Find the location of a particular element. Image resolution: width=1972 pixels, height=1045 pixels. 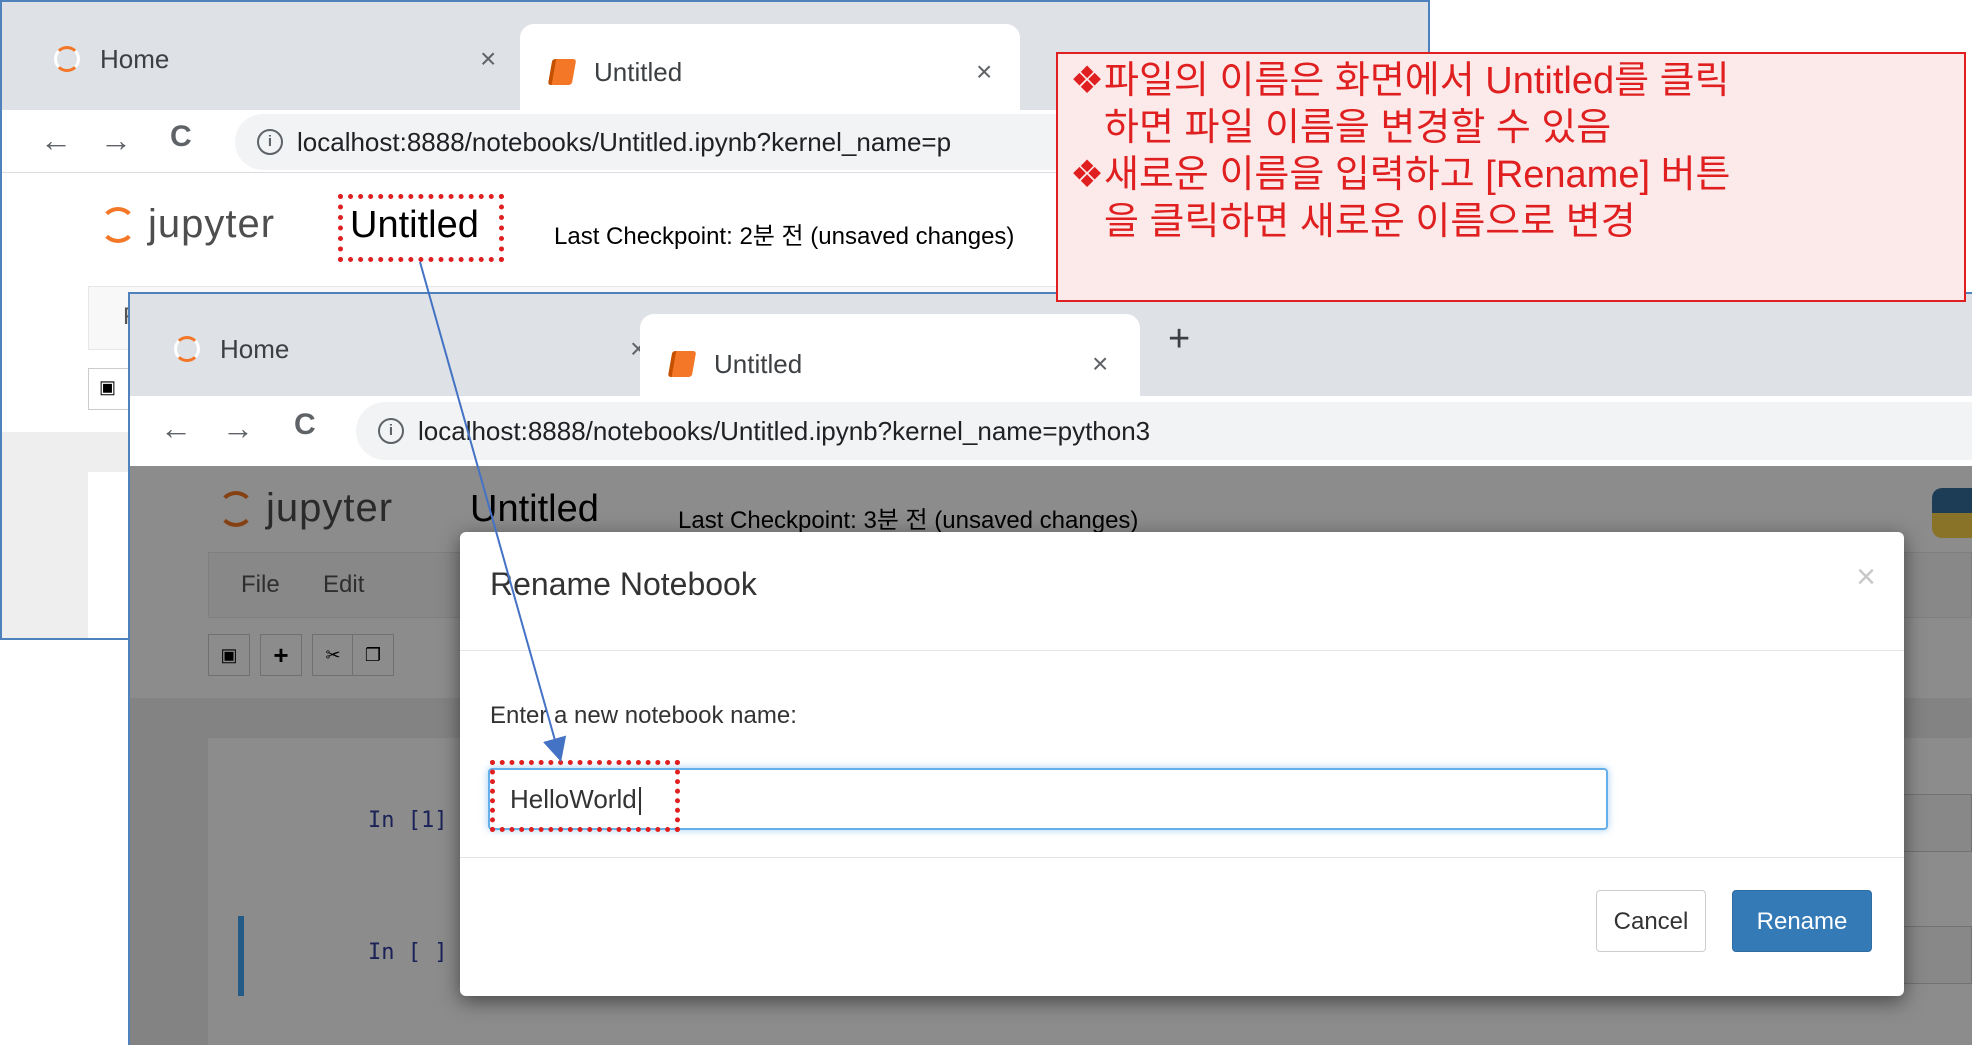

tab-home: Home × is located at coordinates (403, 349).